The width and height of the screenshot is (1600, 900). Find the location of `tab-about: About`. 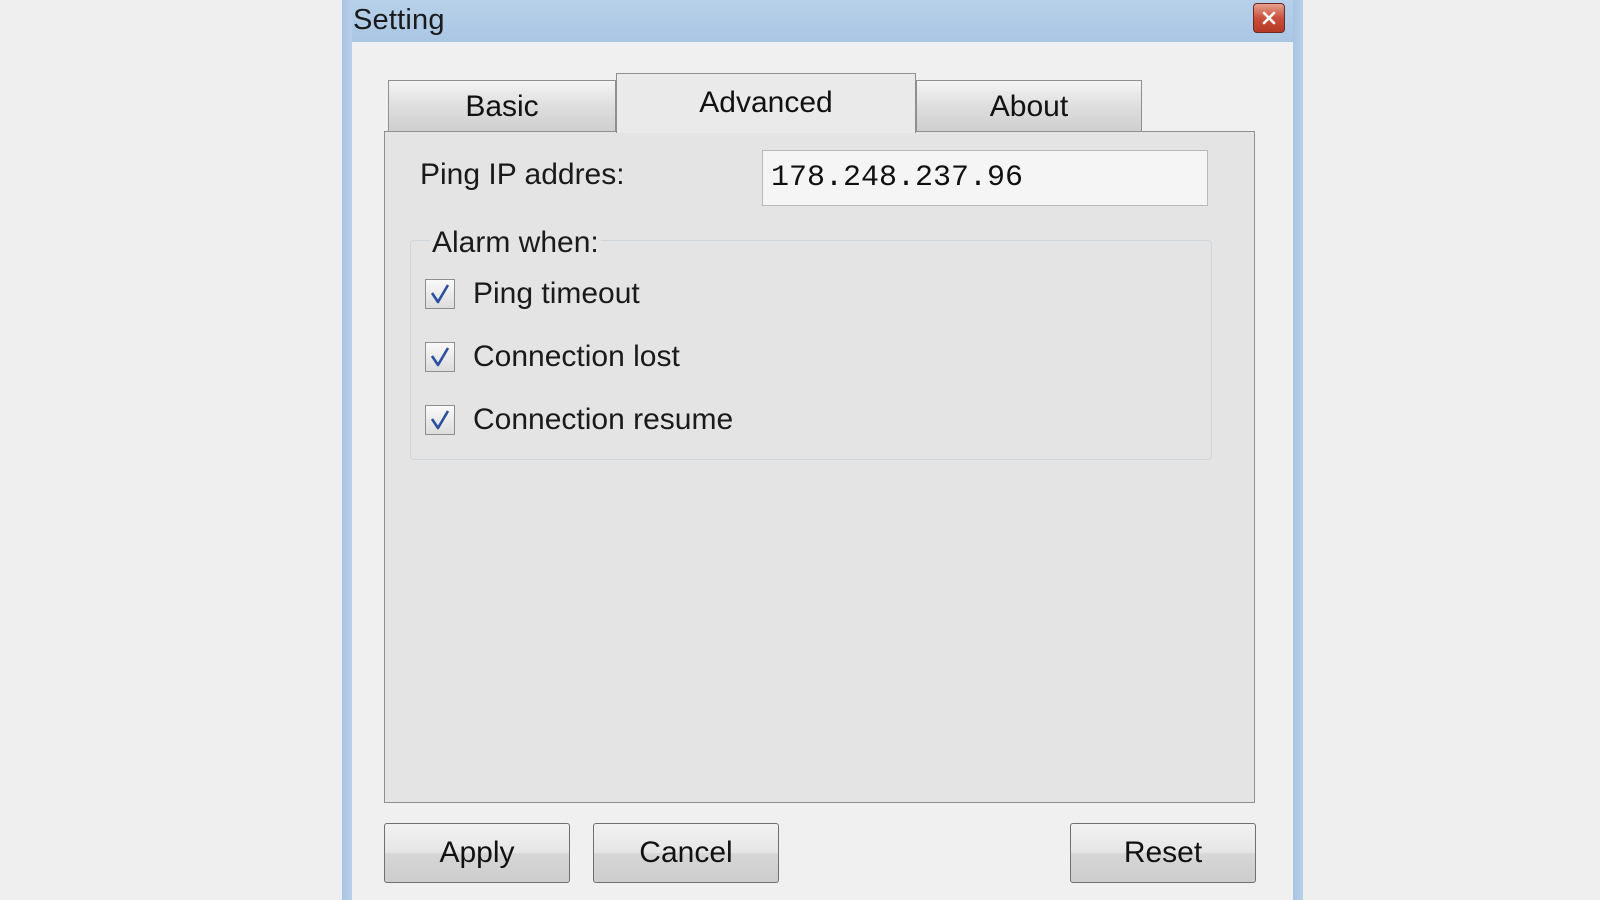

tab-about: About is located at coordinates (1029, 106).